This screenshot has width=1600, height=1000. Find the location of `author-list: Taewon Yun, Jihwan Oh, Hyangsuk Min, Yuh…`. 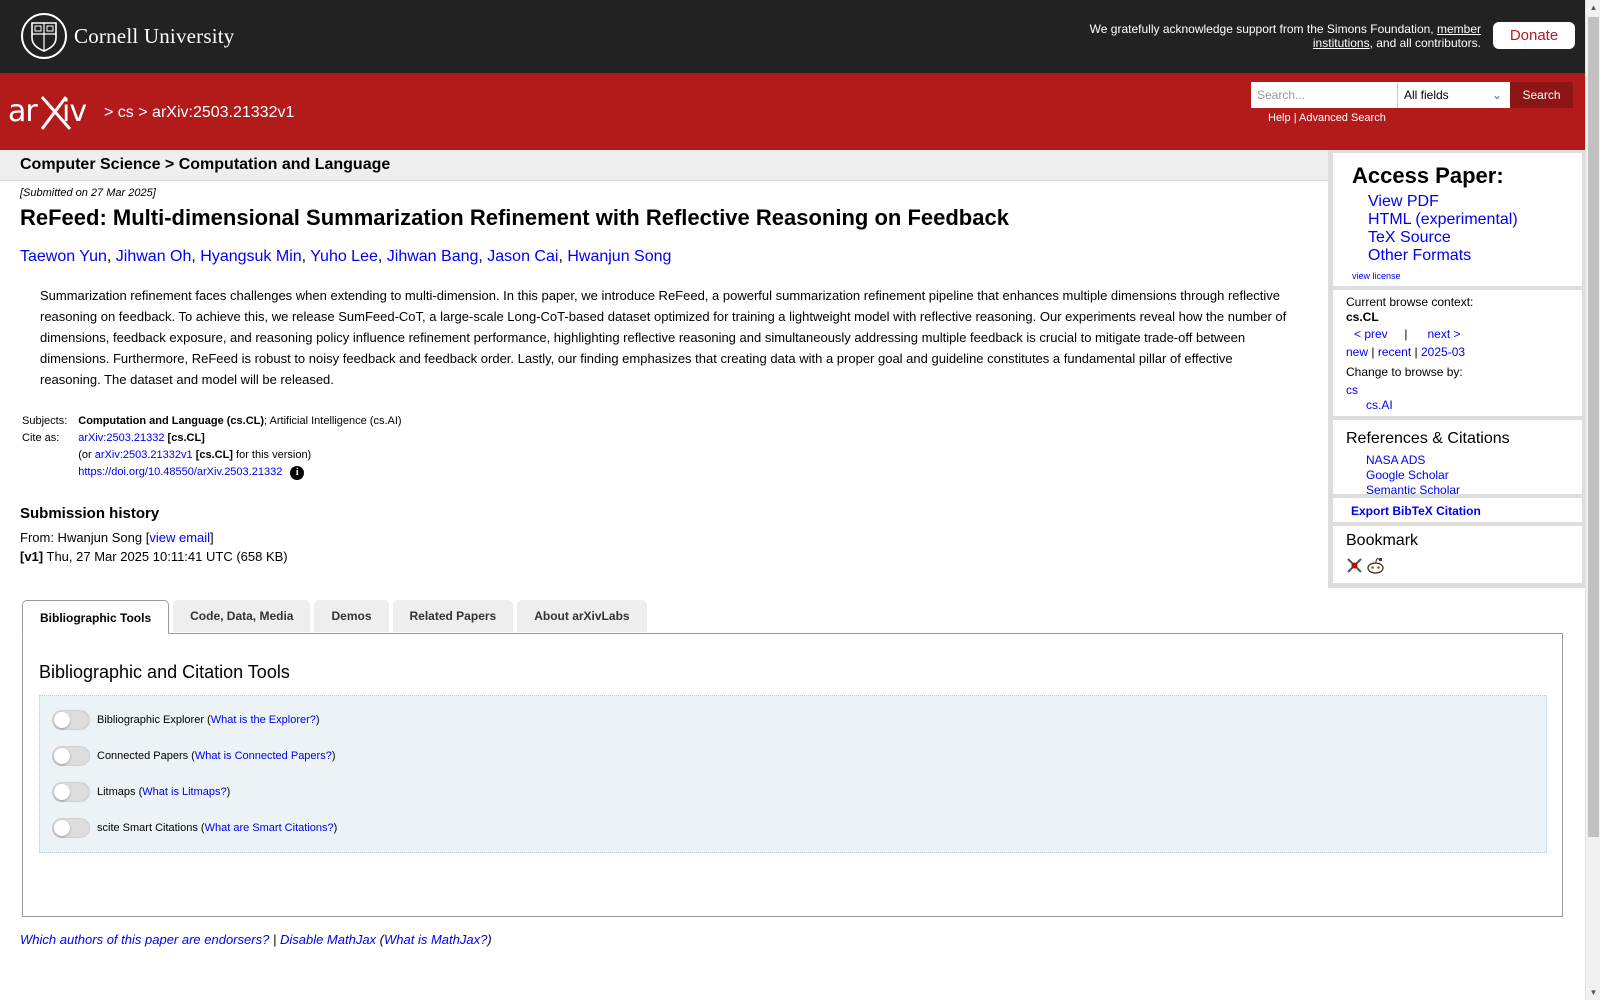

author-list: Taewon Yun, Jihwan Oh, Hyangsuk Min, Yuh… is located at coordinates (346, 256).